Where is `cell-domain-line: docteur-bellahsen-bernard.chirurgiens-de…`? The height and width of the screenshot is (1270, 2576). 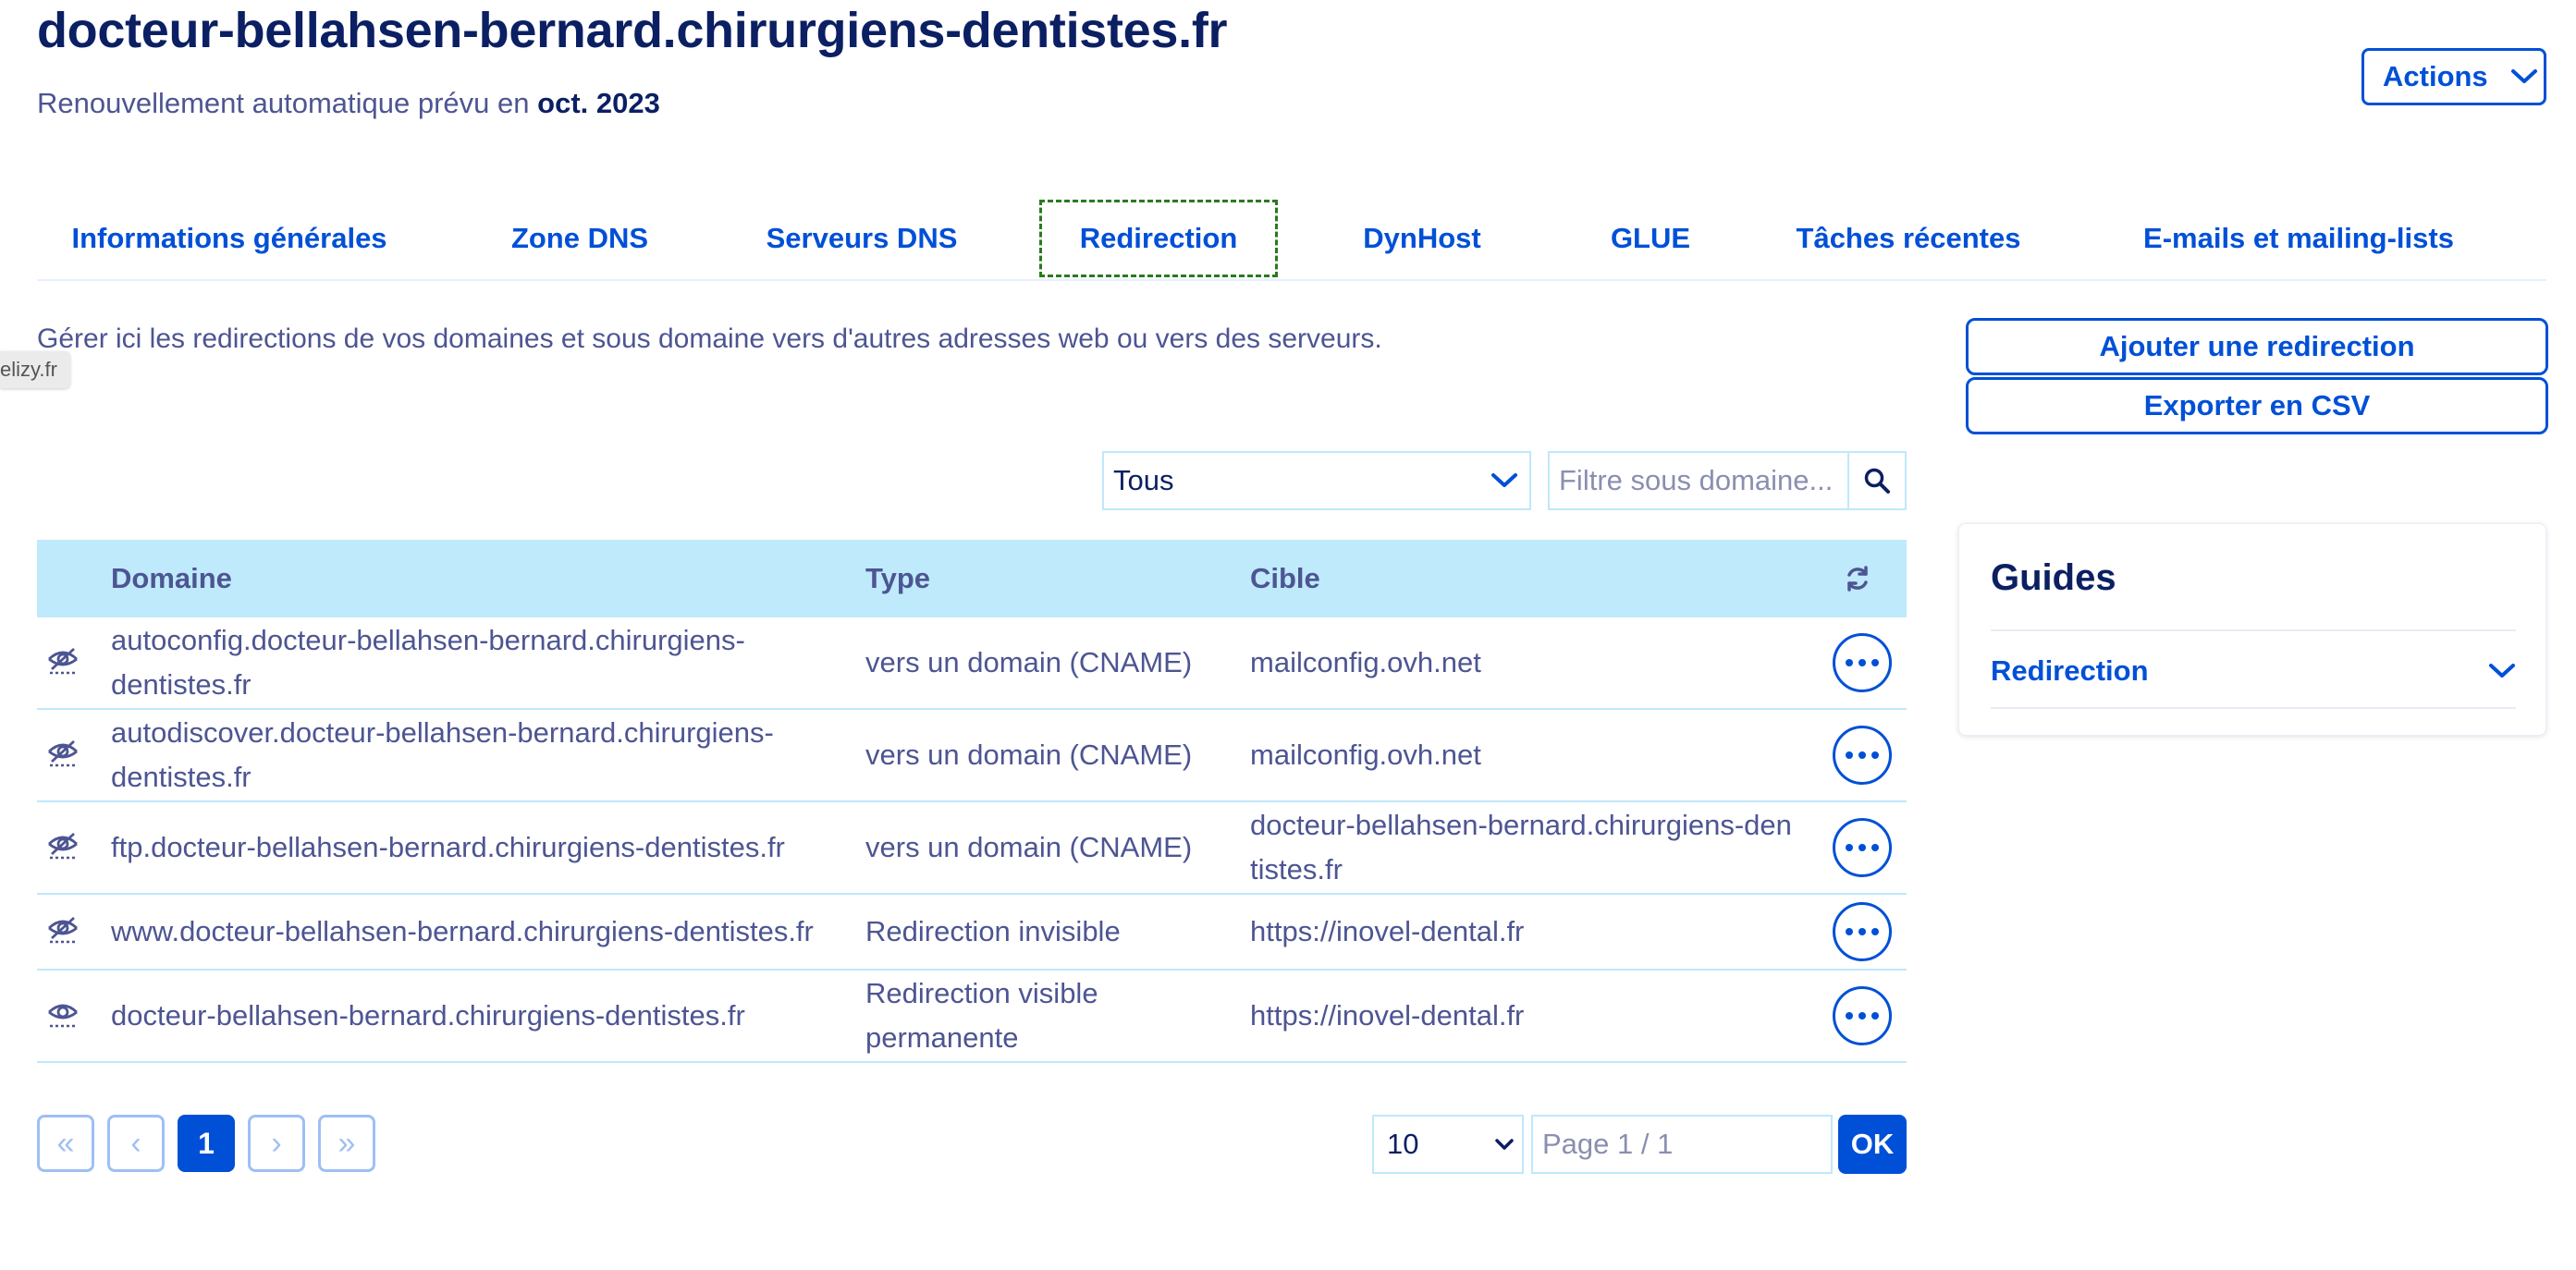 cell-domain-line: docteur-bellahsen-bernard.chirurgiens-de… is located at coordinates (428, 1015).